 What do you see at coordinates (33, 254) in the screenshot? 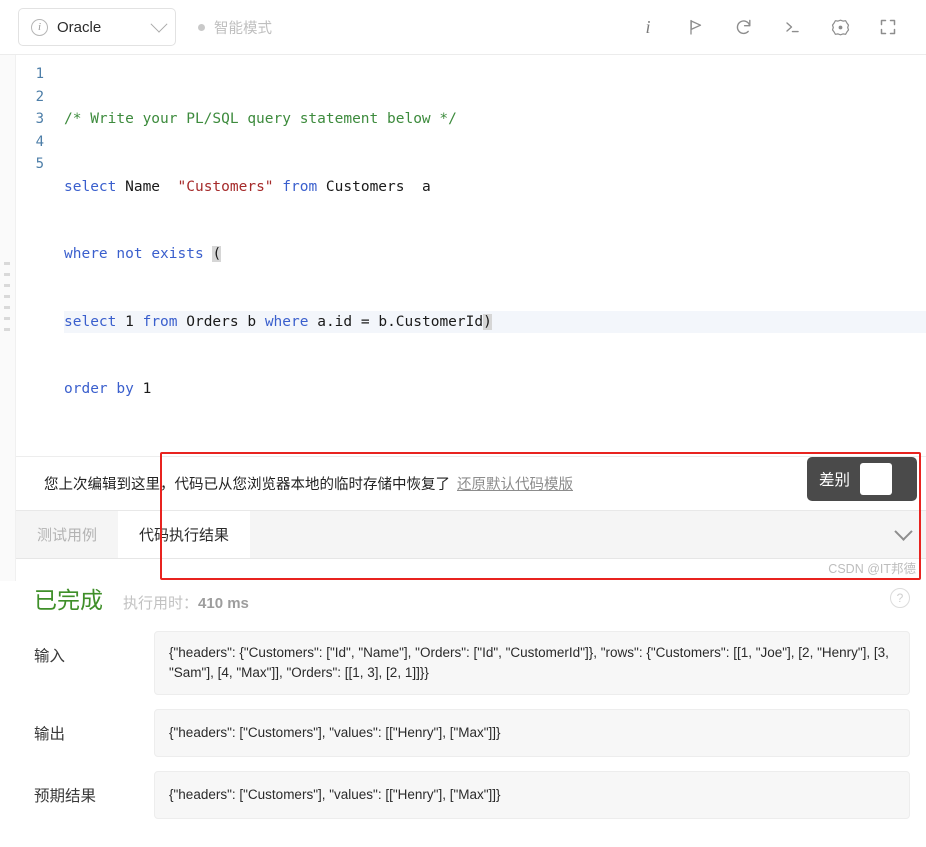
I see `editor-line-numbers: 1 2 3 4 5` at bounding box center [33, 254].